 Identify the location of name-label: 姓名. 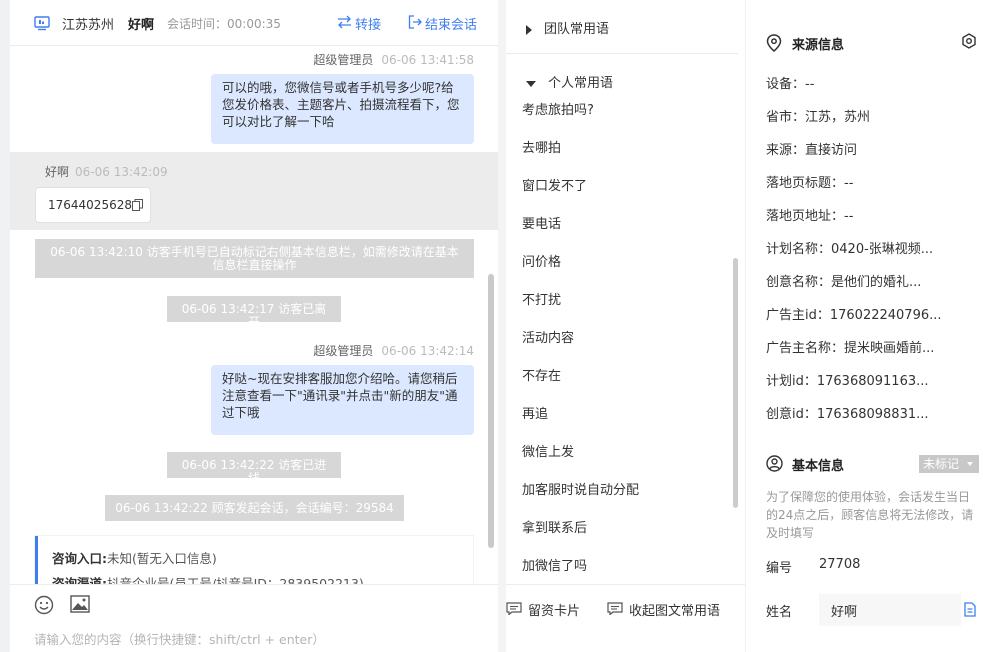
(779, 612).